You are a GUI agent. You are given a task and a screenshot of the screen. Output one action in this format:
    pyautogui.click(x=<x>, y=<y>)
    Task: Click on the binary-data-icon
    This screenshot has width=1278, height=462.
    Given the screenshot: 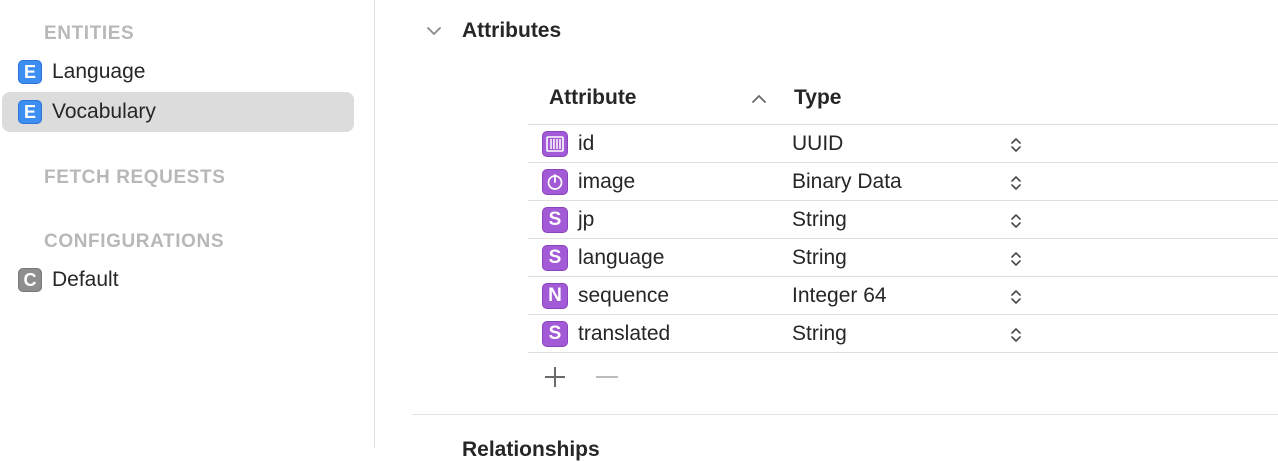 What is the action you would take?
    pyautogui.click(x=555, y=182)
    